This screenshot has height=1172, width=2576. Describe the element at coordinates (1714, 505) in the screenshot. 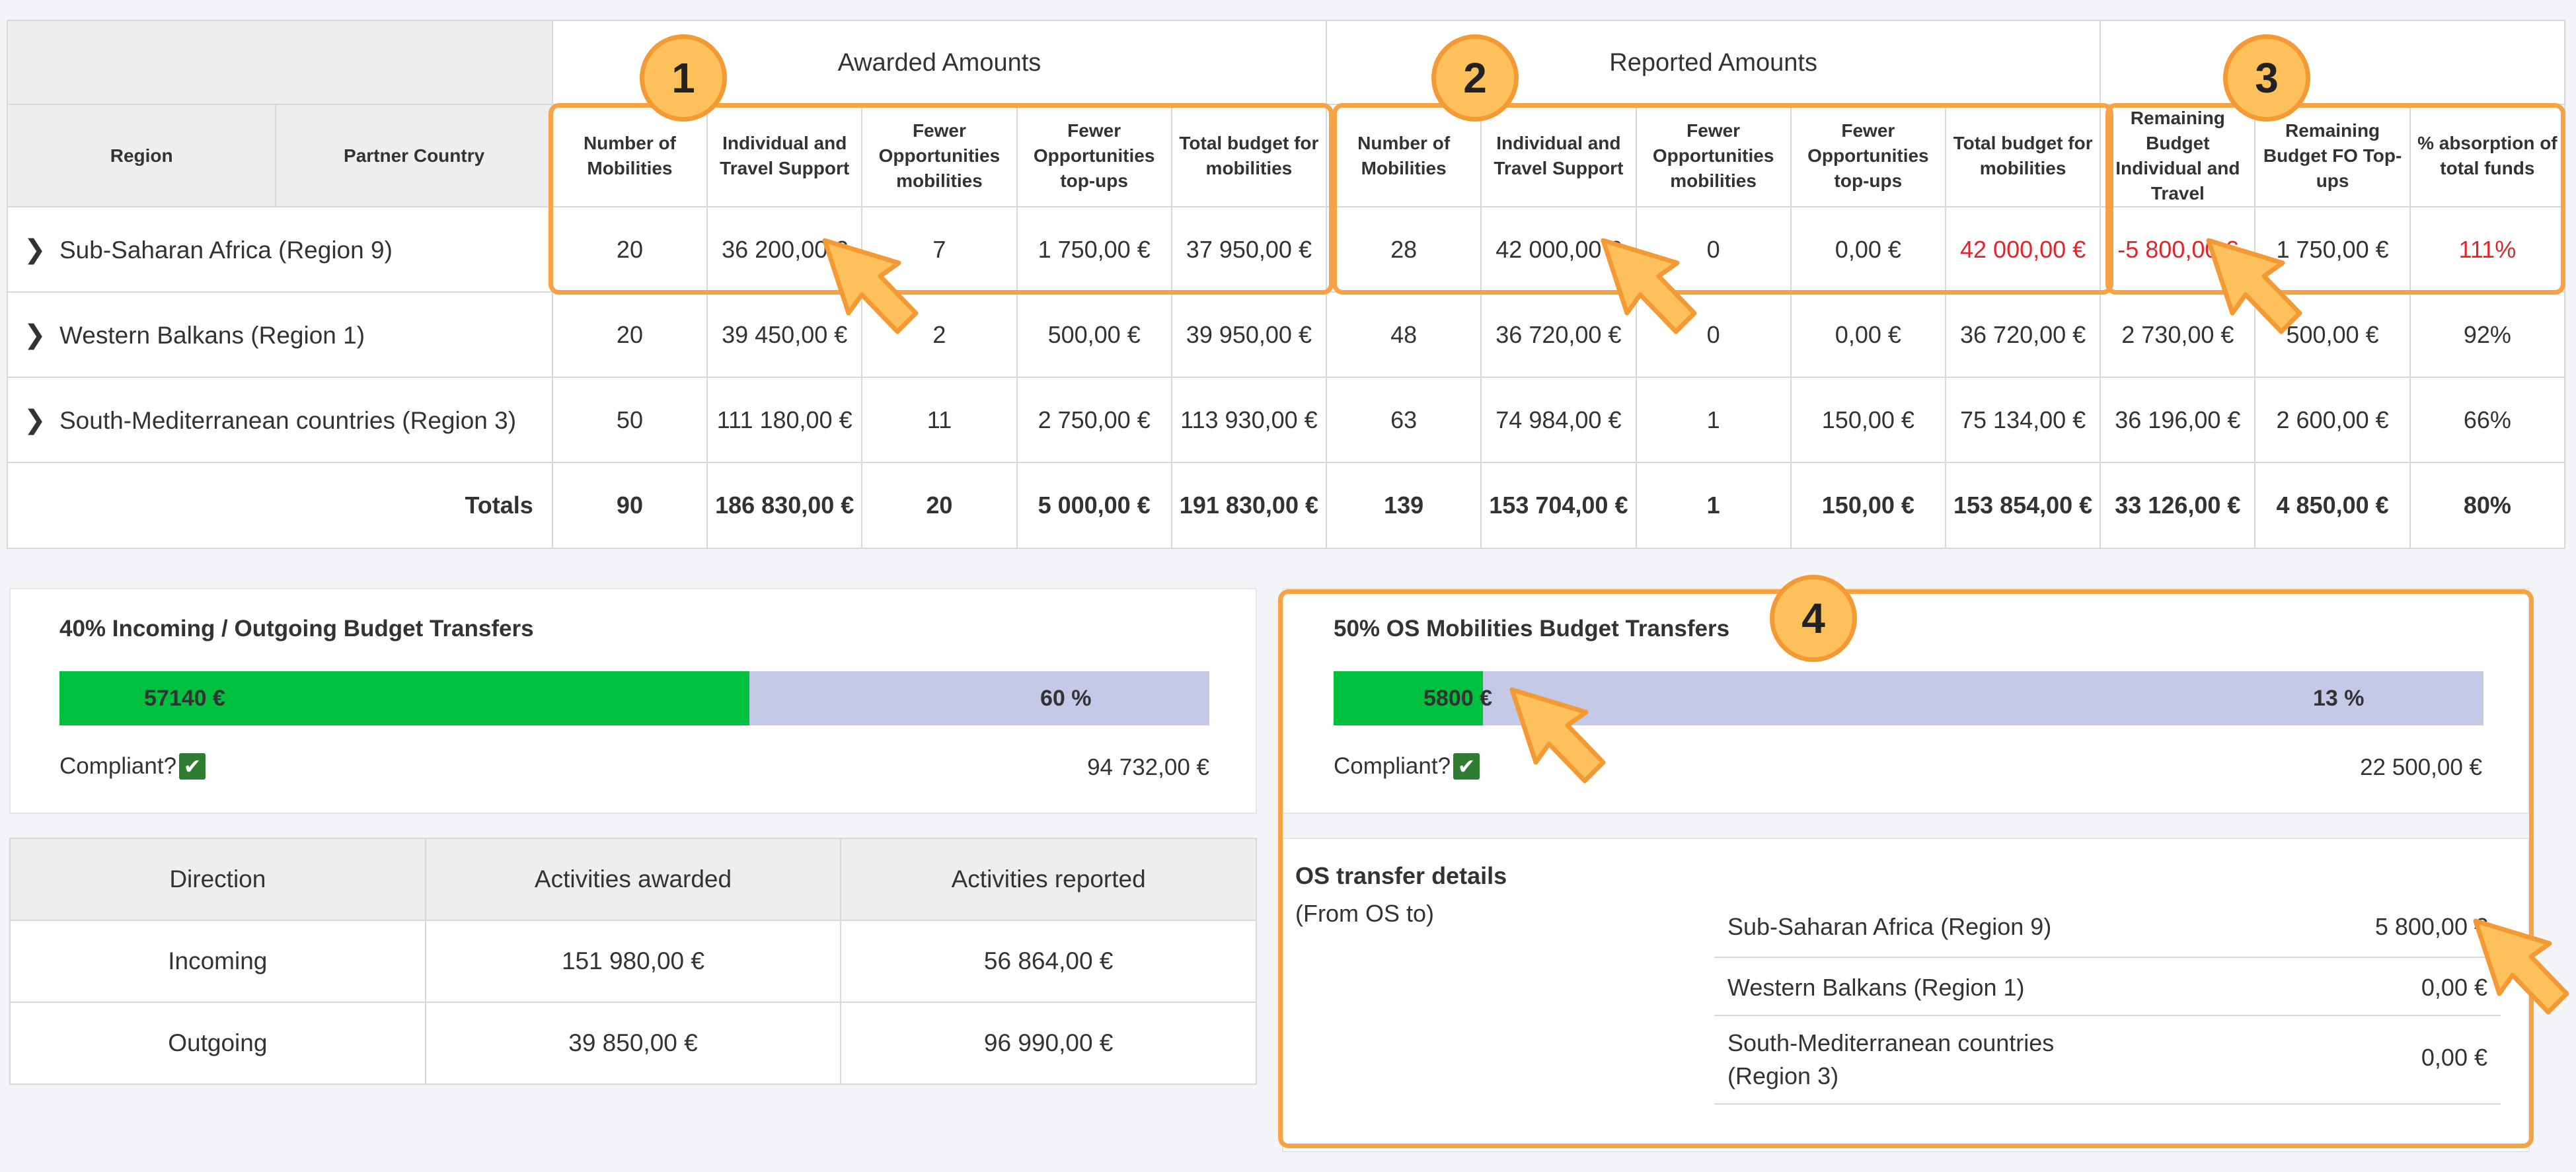

I see `total-rp-fo-mob: 1` at that location.